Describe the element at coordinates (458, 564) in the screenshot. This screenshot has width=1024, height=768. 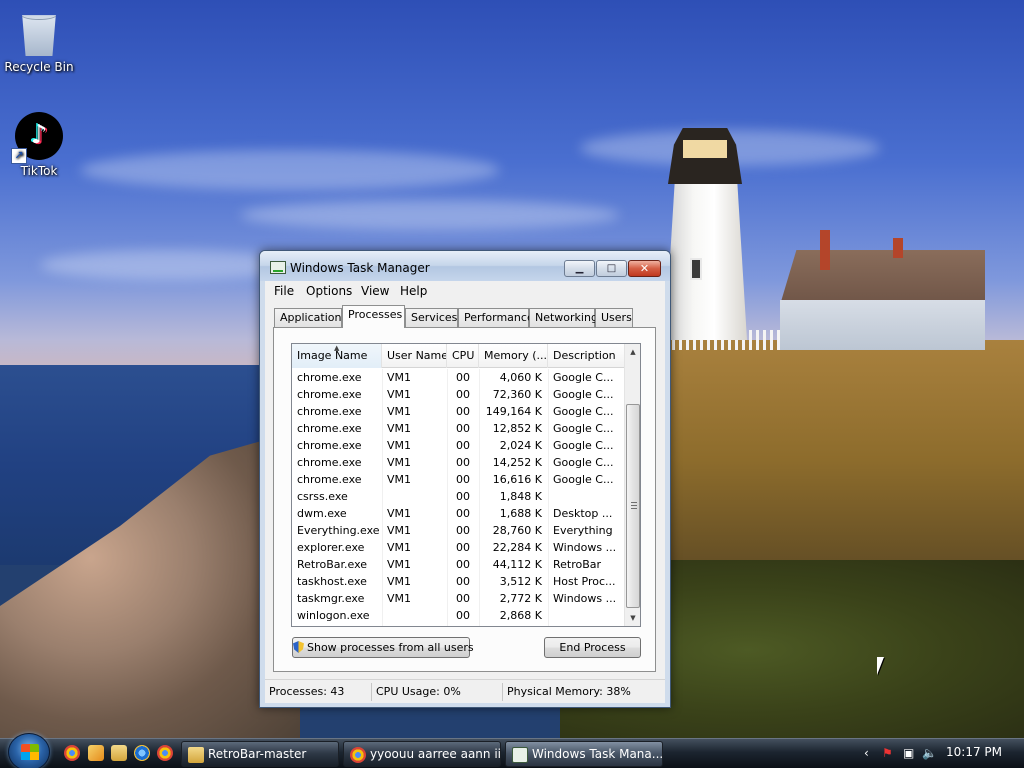
I see `table-row: RetroBar.exe VM1 00 44,112 K RetroBar` at that location.